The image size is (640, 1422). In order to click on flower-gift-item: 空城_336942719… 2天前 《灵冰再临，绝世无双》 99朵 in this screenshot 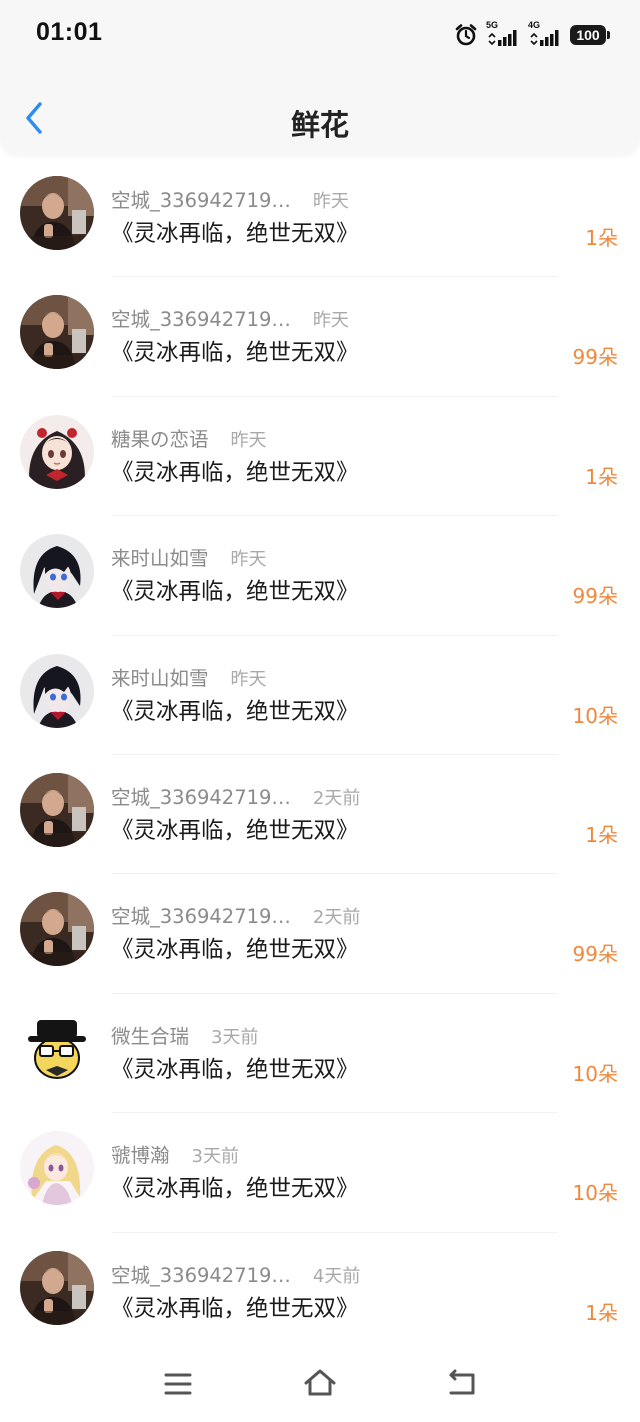, I will do `click(320, 934)`.